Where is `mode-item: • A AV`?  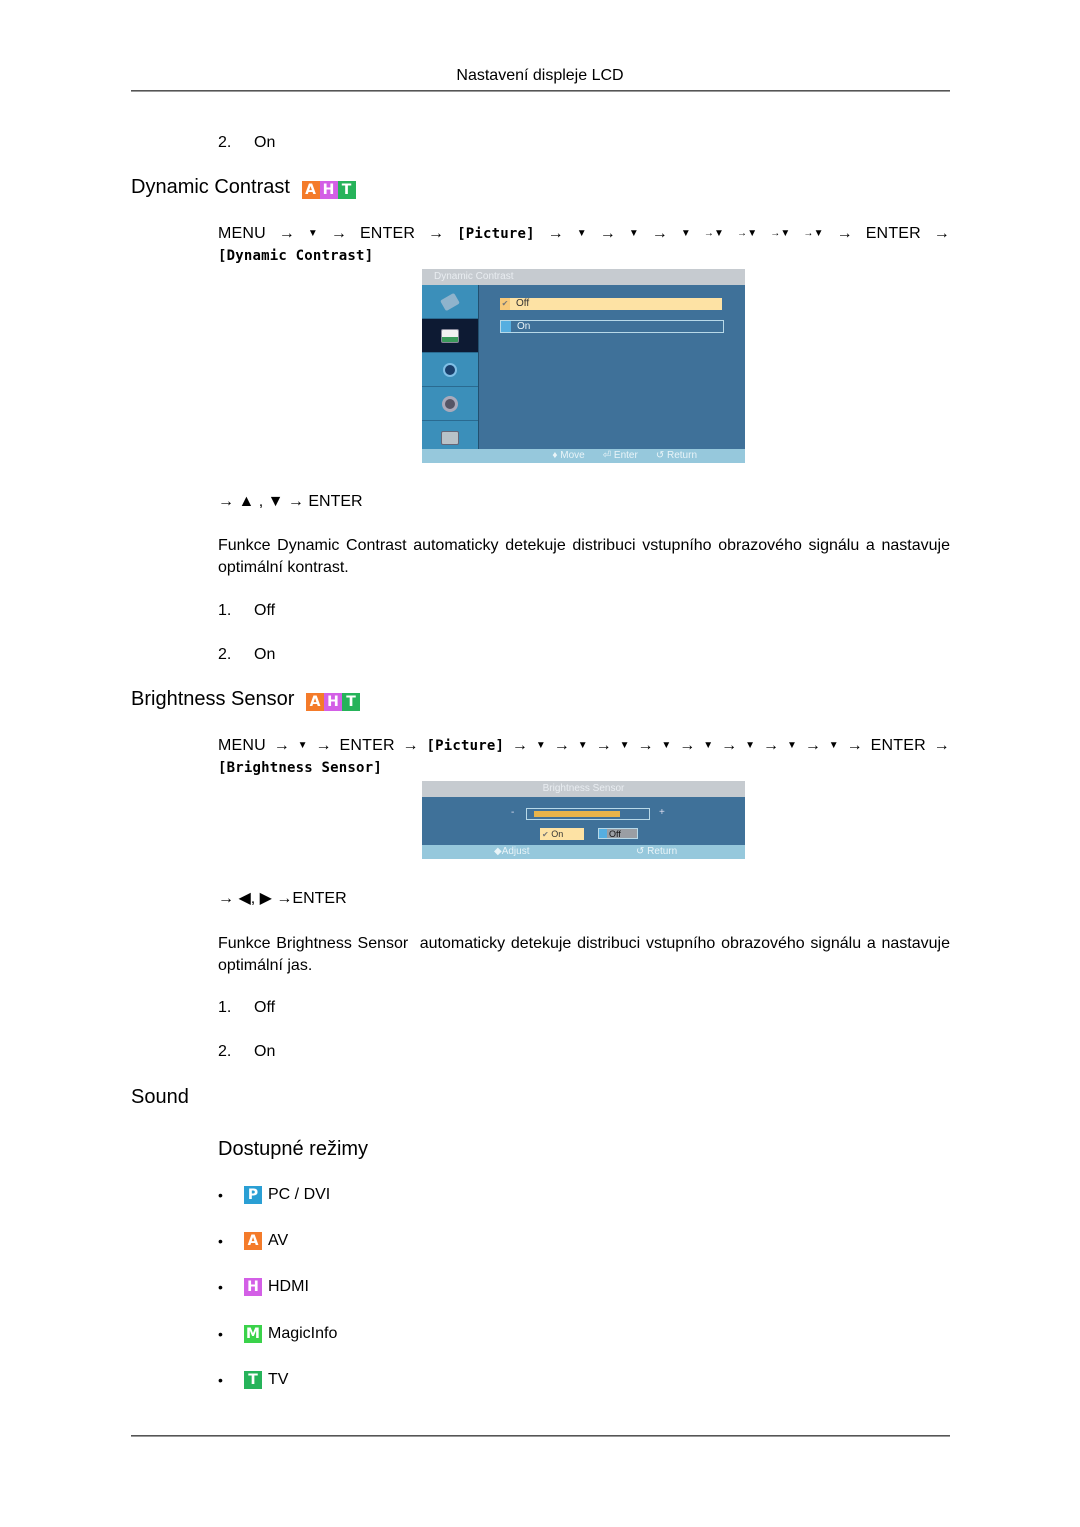 mode-item: • A AV is located at coordinates (253, 1241).